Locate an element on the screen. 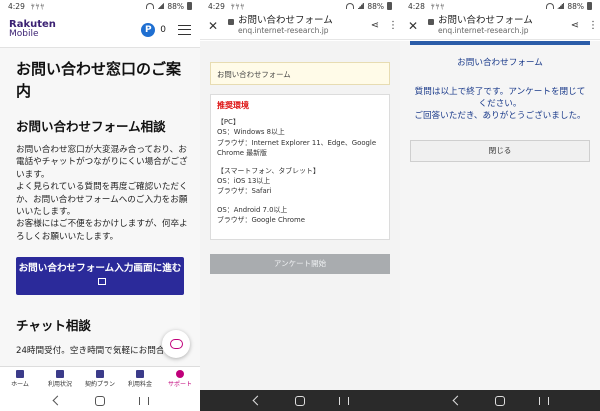  status-bar: 4:29 ﾔﾔﾔ 88% is located at coordinates (300, 6).